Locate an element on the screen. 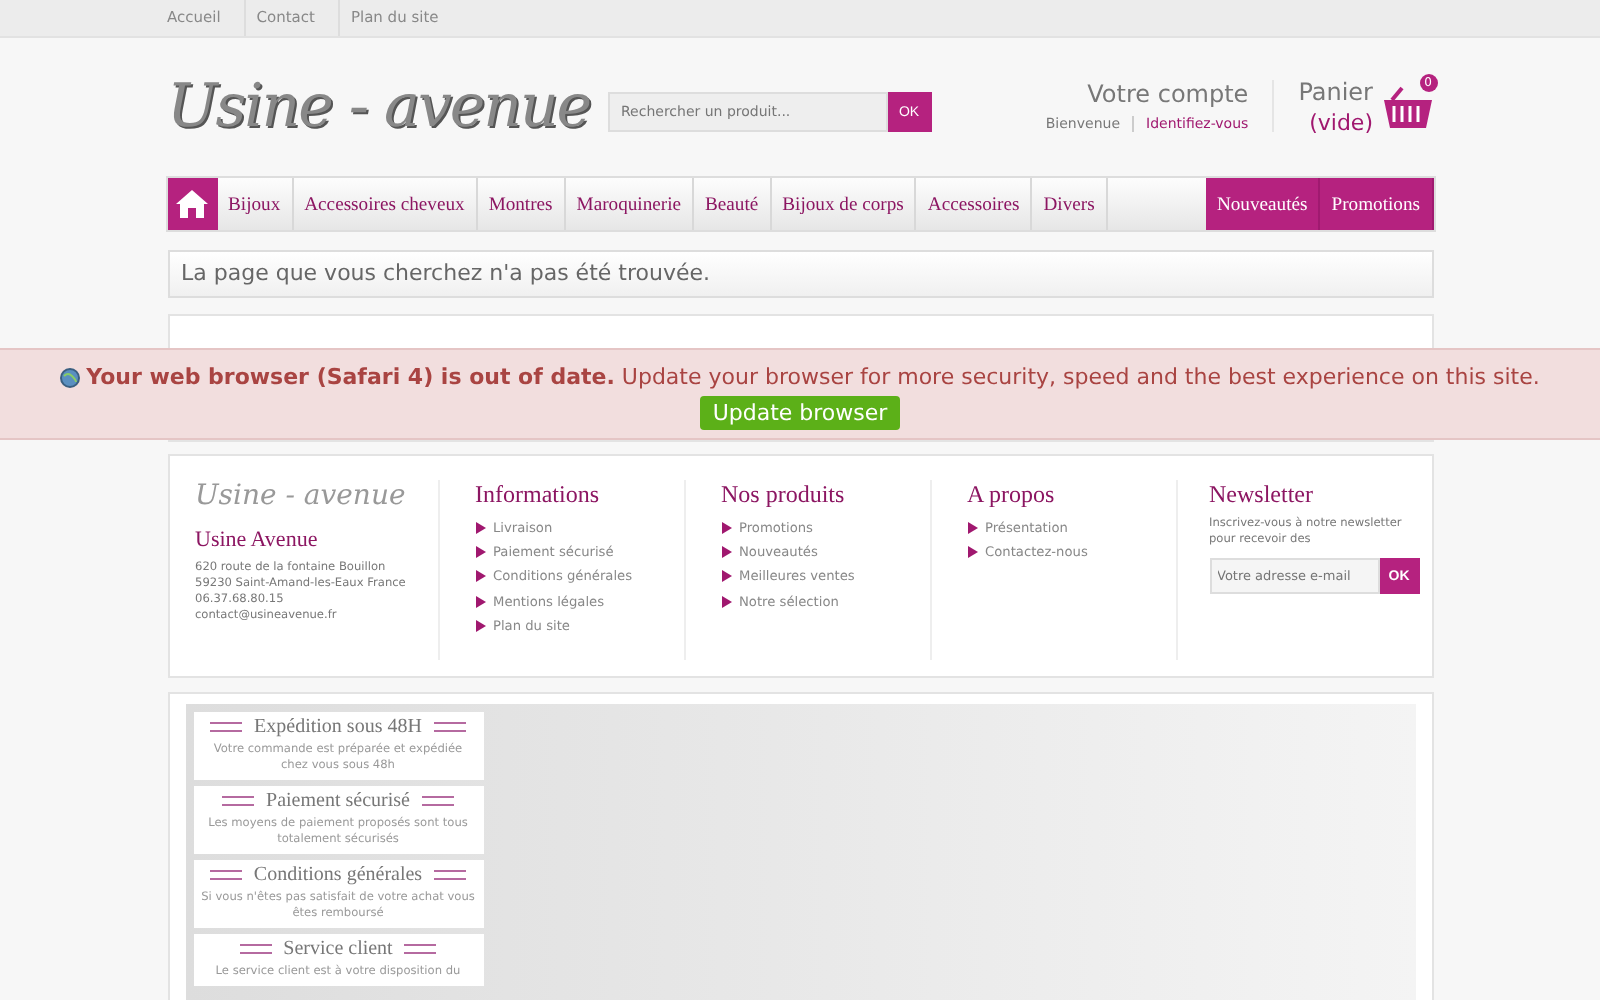 This screenshot has width=1600, height=1000. home-icon is located at coordinates (192, 204).